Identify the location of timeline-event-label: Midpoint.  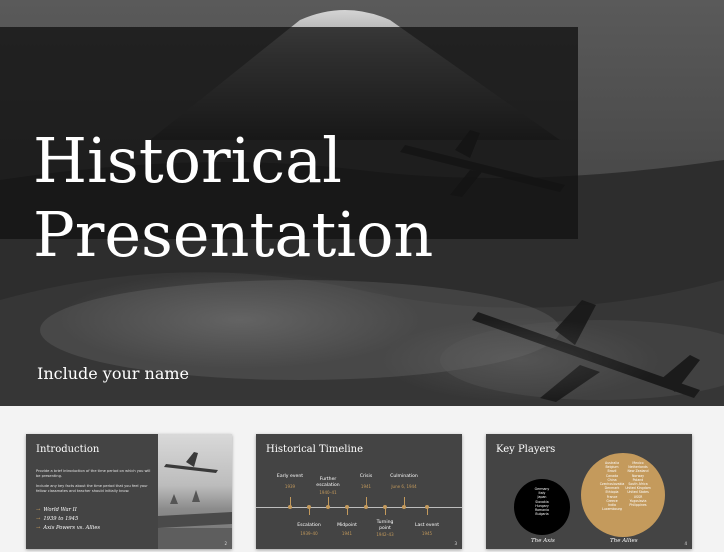
(347, 525).